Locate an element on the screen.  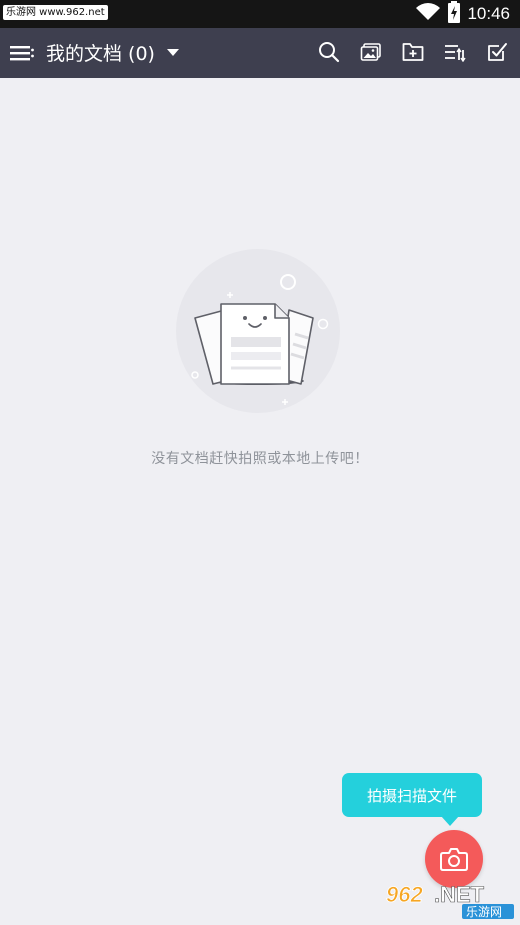
caret-down-icon is located at coordinates (172, 52).